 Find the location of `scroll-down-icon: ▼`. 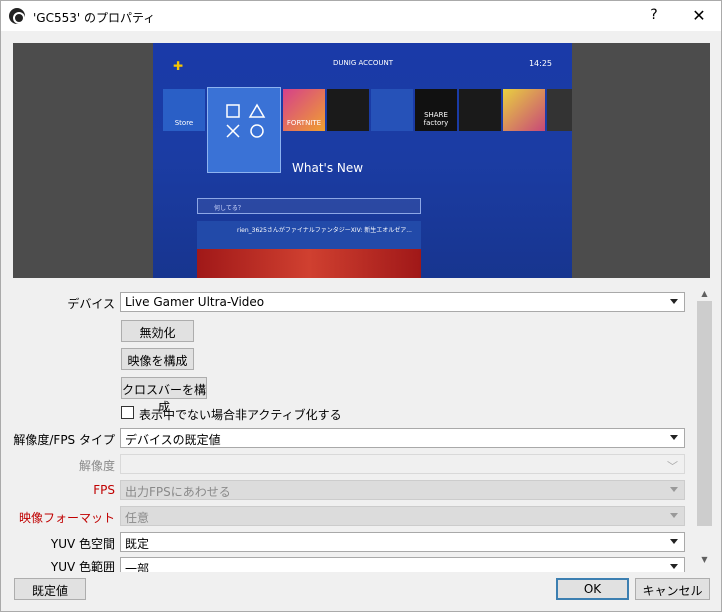

scroll-down-icon: ▼ is located at coordinates (704, 562).